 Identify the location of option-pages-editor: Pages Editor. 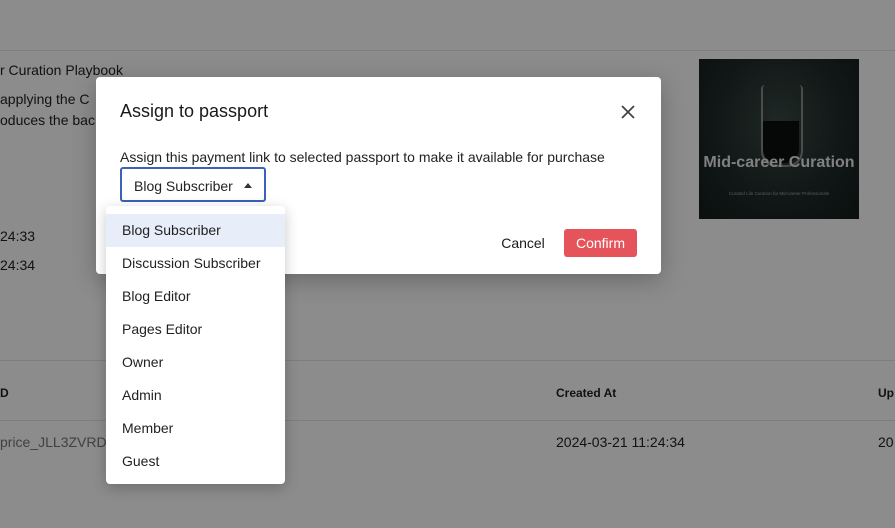
(195, 329).